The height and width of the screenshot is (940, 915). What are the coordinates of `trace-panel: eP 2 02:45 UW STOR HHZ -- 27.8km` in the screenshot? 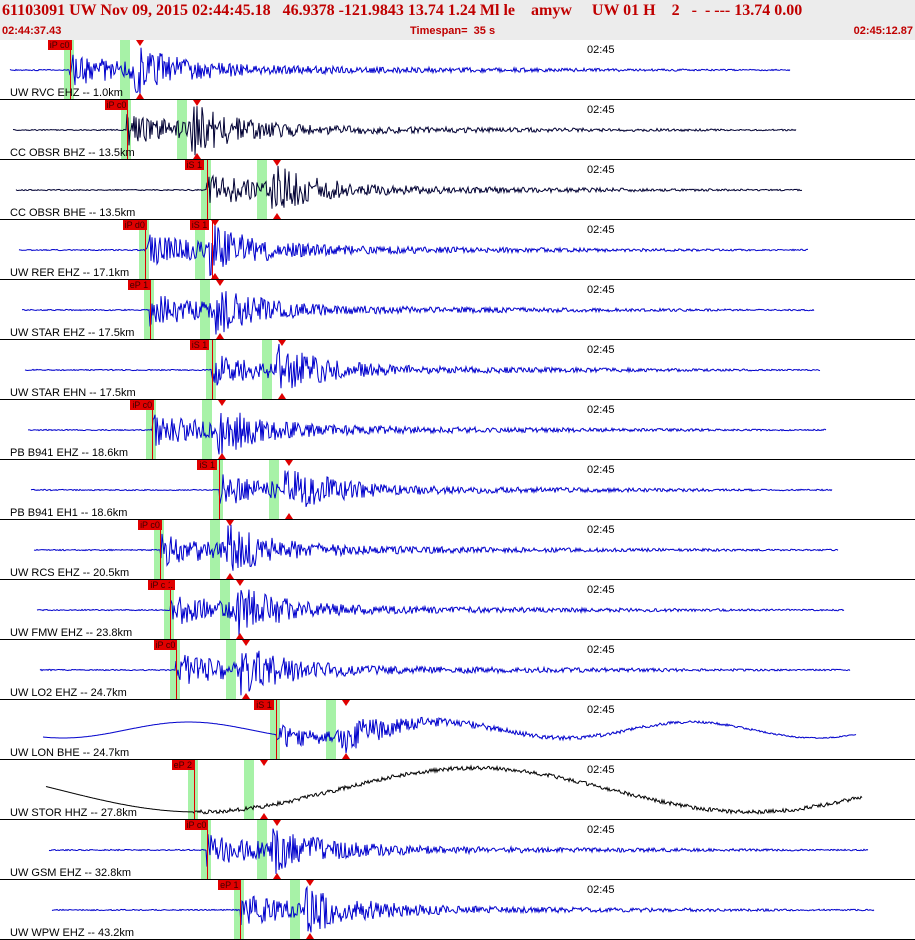 It's located at (457, 790).